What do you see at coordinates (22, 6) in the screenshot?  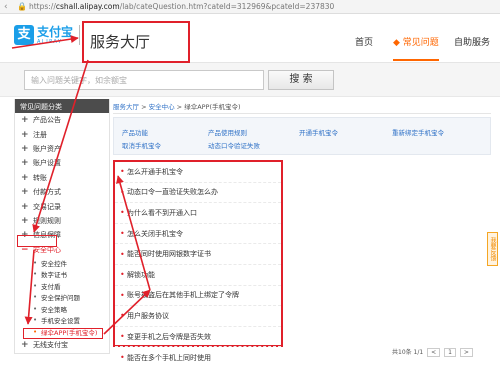 I see `lock-icon: 🔒` at bounding box center [22, 6].